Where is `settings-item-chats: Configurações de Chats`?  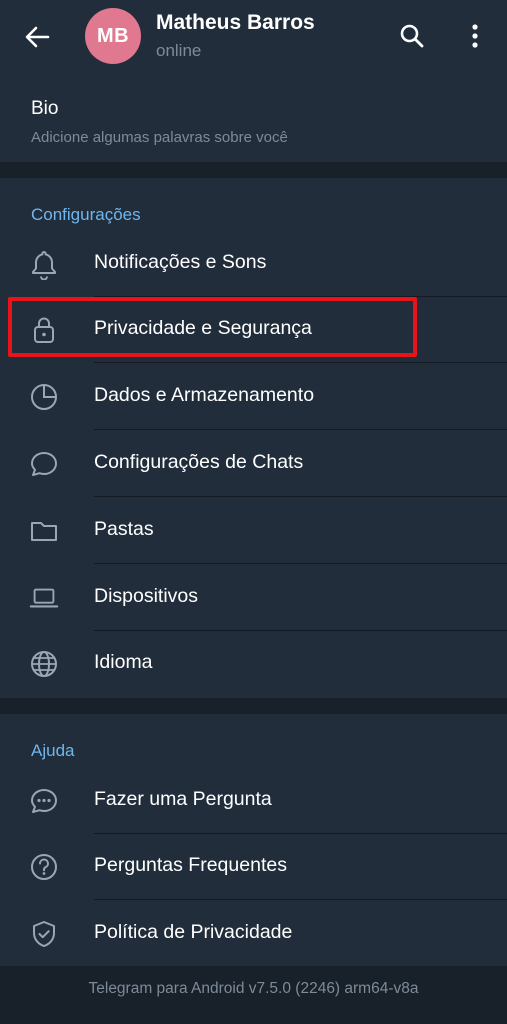
settings-item-chats: Configurações de Chats is located at coordinates (253, 464).